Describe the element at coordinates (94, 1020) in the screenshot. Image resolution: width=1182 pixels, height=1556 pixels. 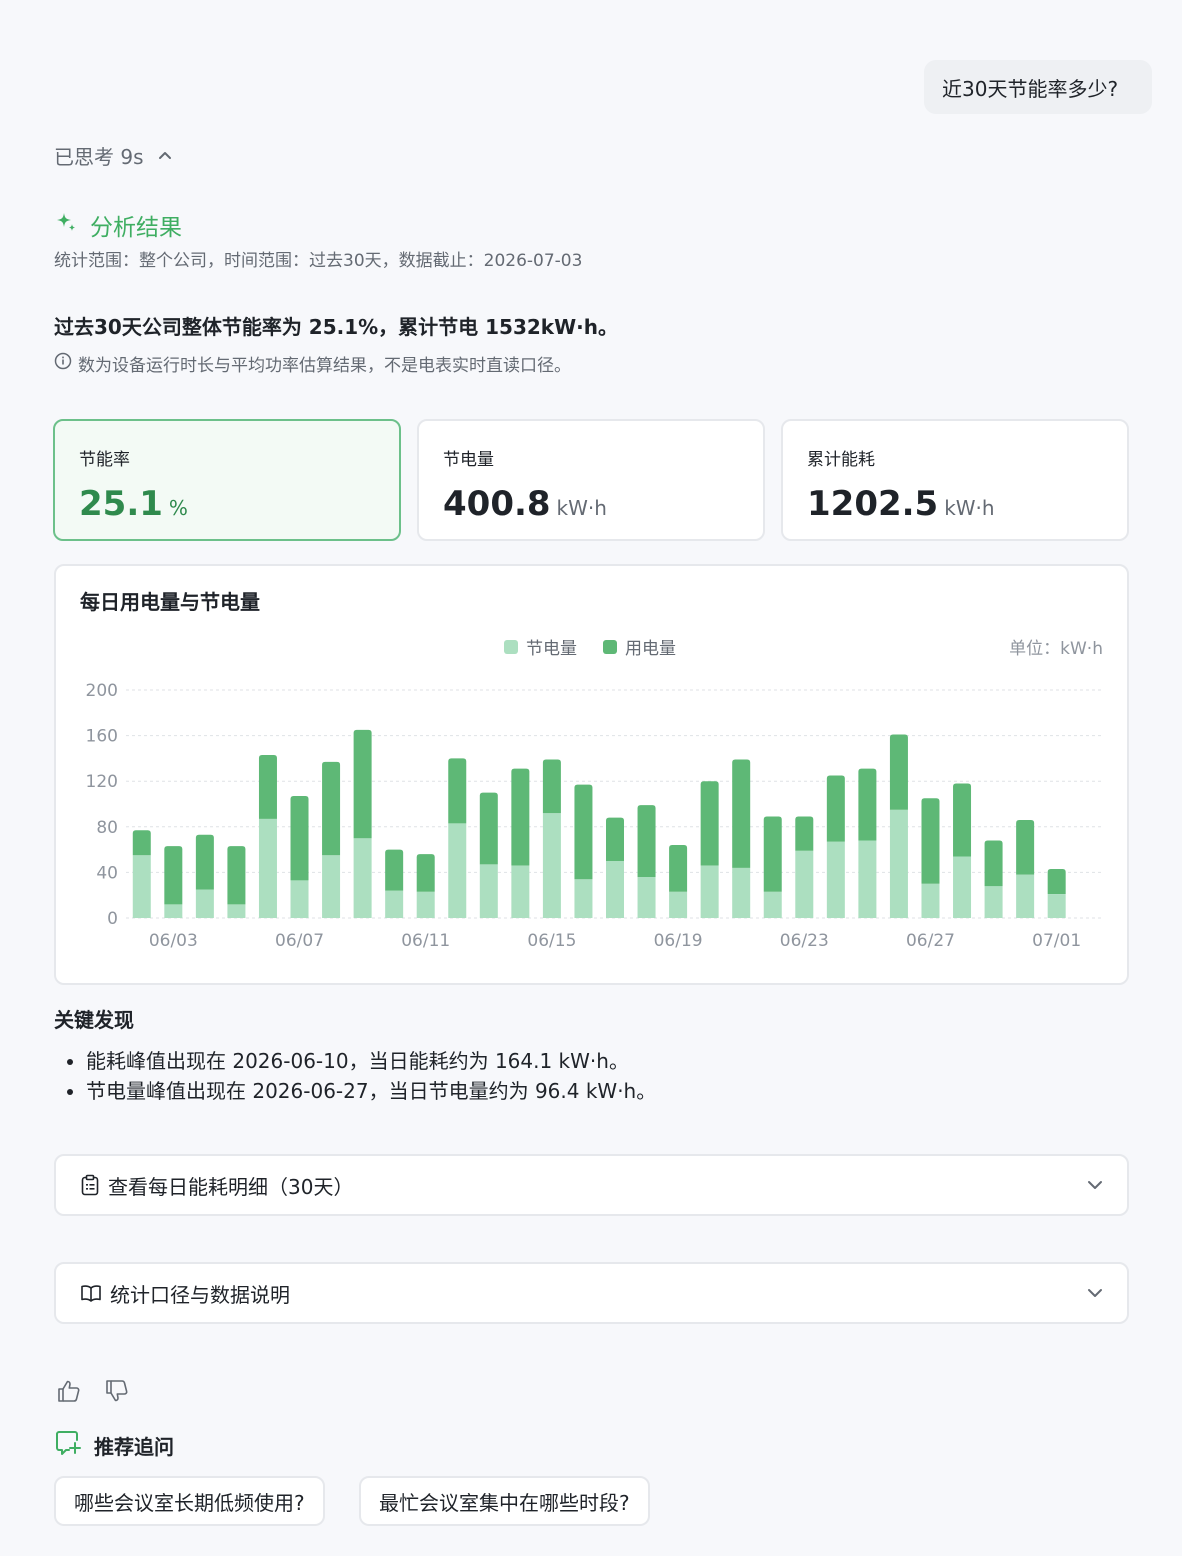
I see `findings-title: 关键发现` at that location.